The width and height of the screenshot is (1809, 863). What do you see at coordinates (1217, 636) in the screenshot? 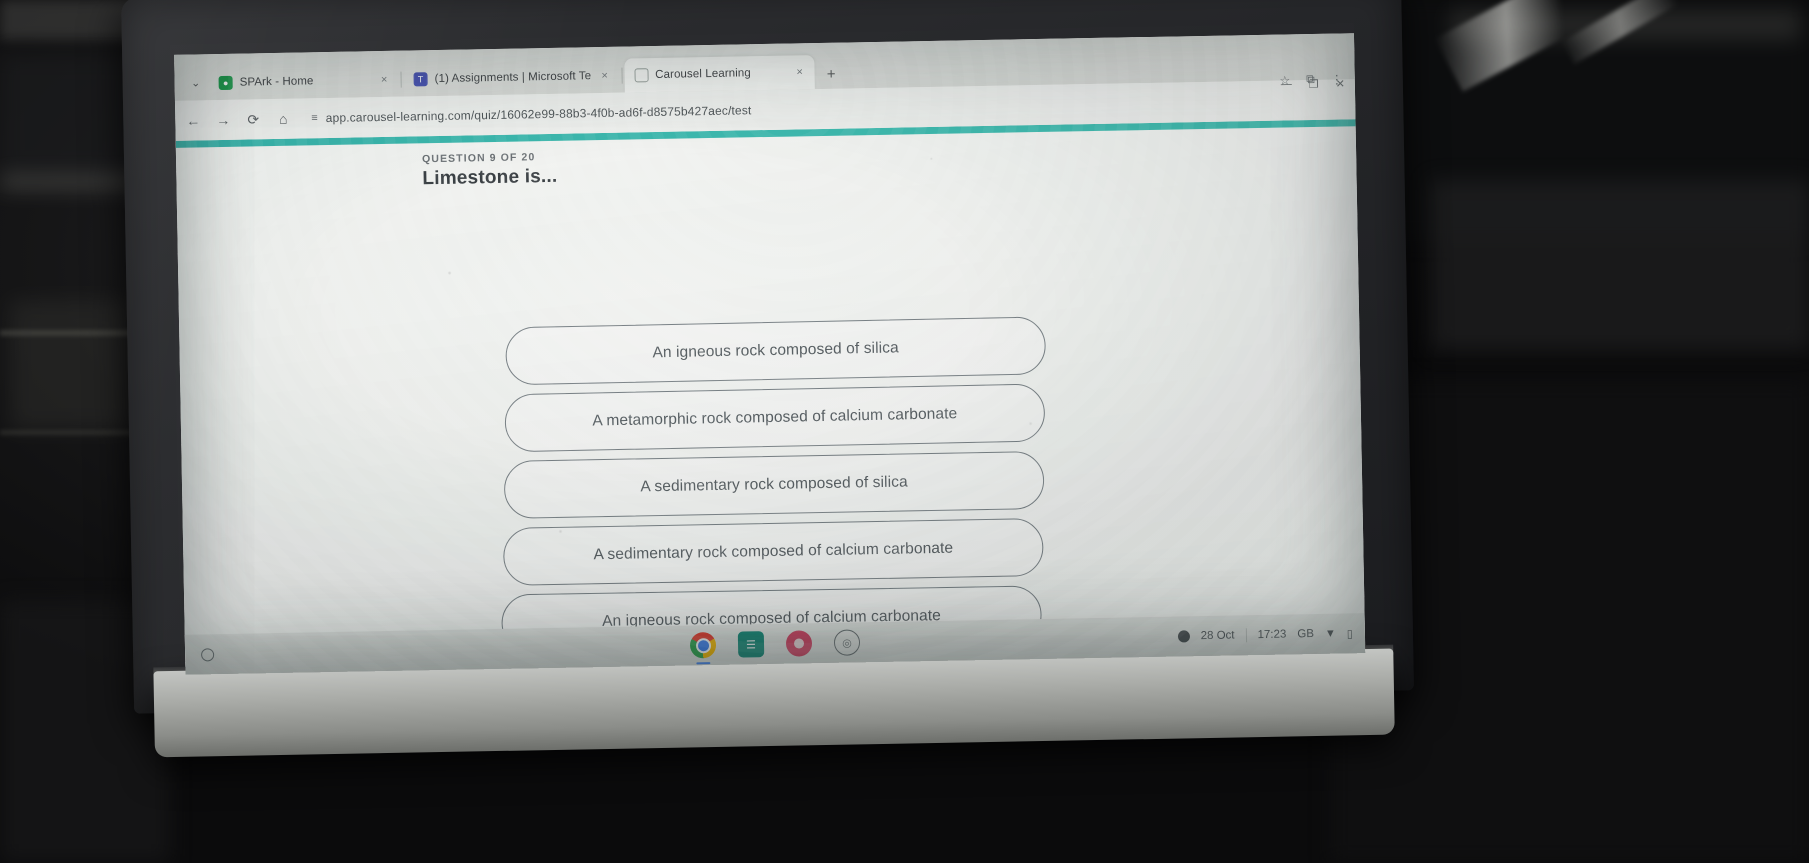
I see `shelf-date: 28 Oct` at bounding box center [1217, 636].